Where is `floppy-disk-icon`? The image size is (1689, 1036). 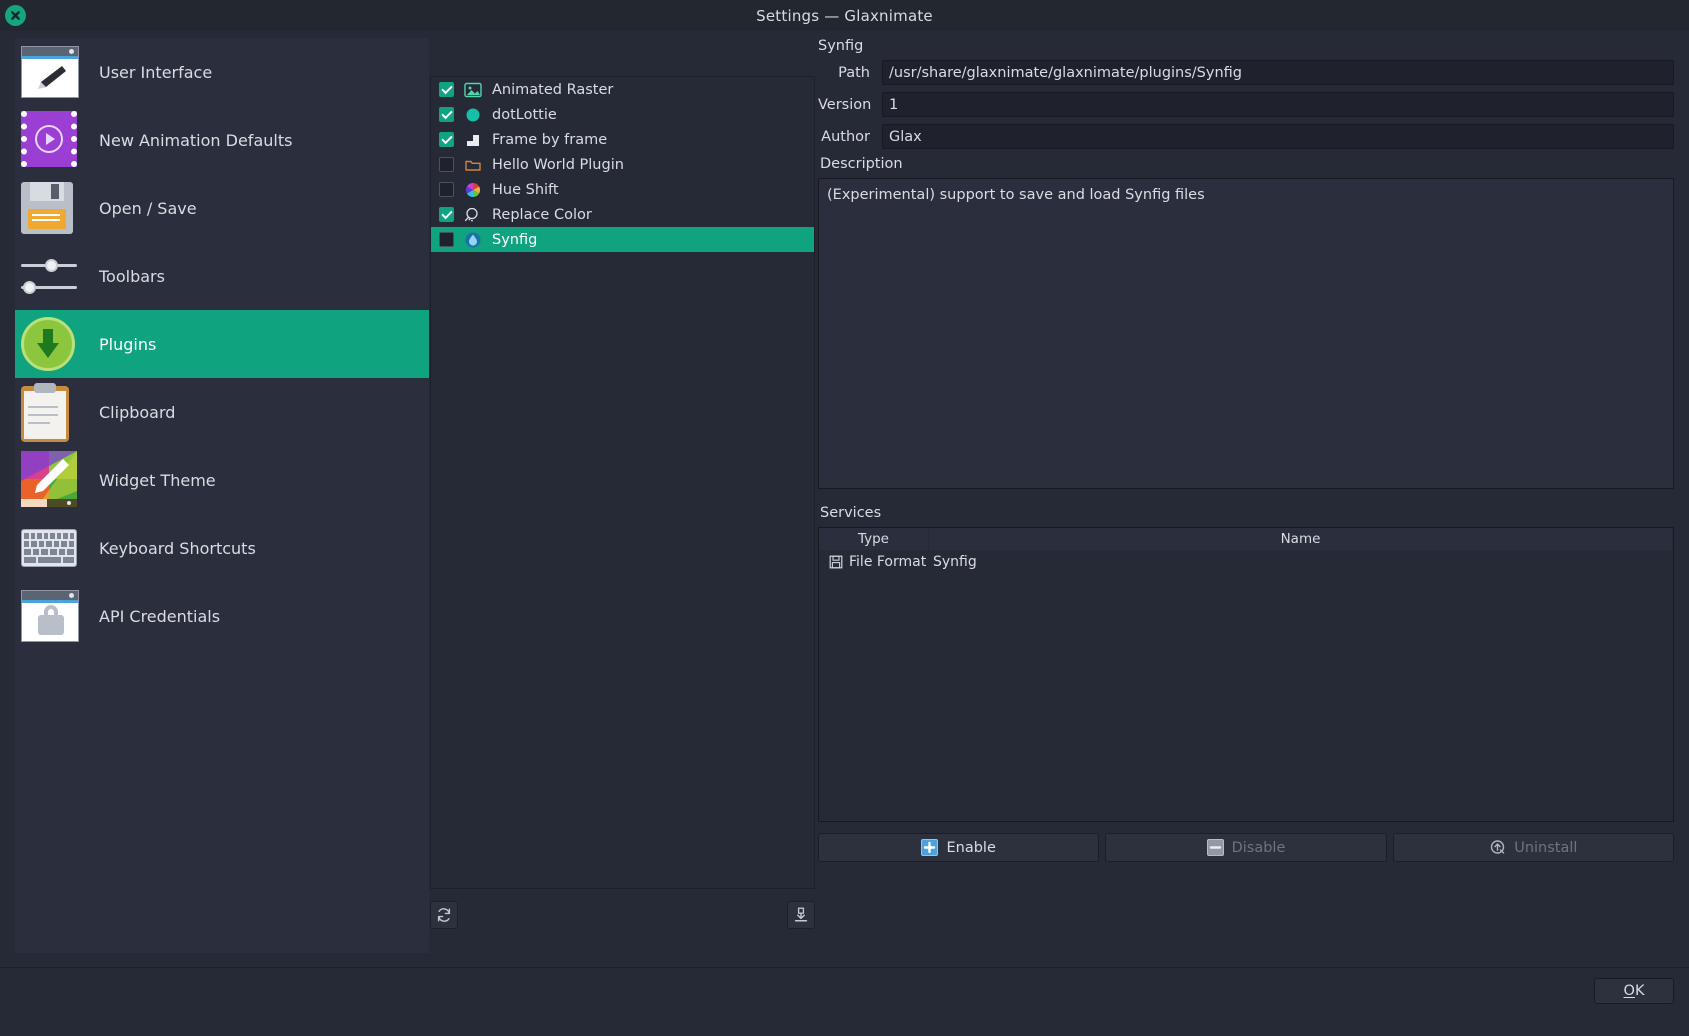 floppy-disk-icon is located at coordinates (50, 208).